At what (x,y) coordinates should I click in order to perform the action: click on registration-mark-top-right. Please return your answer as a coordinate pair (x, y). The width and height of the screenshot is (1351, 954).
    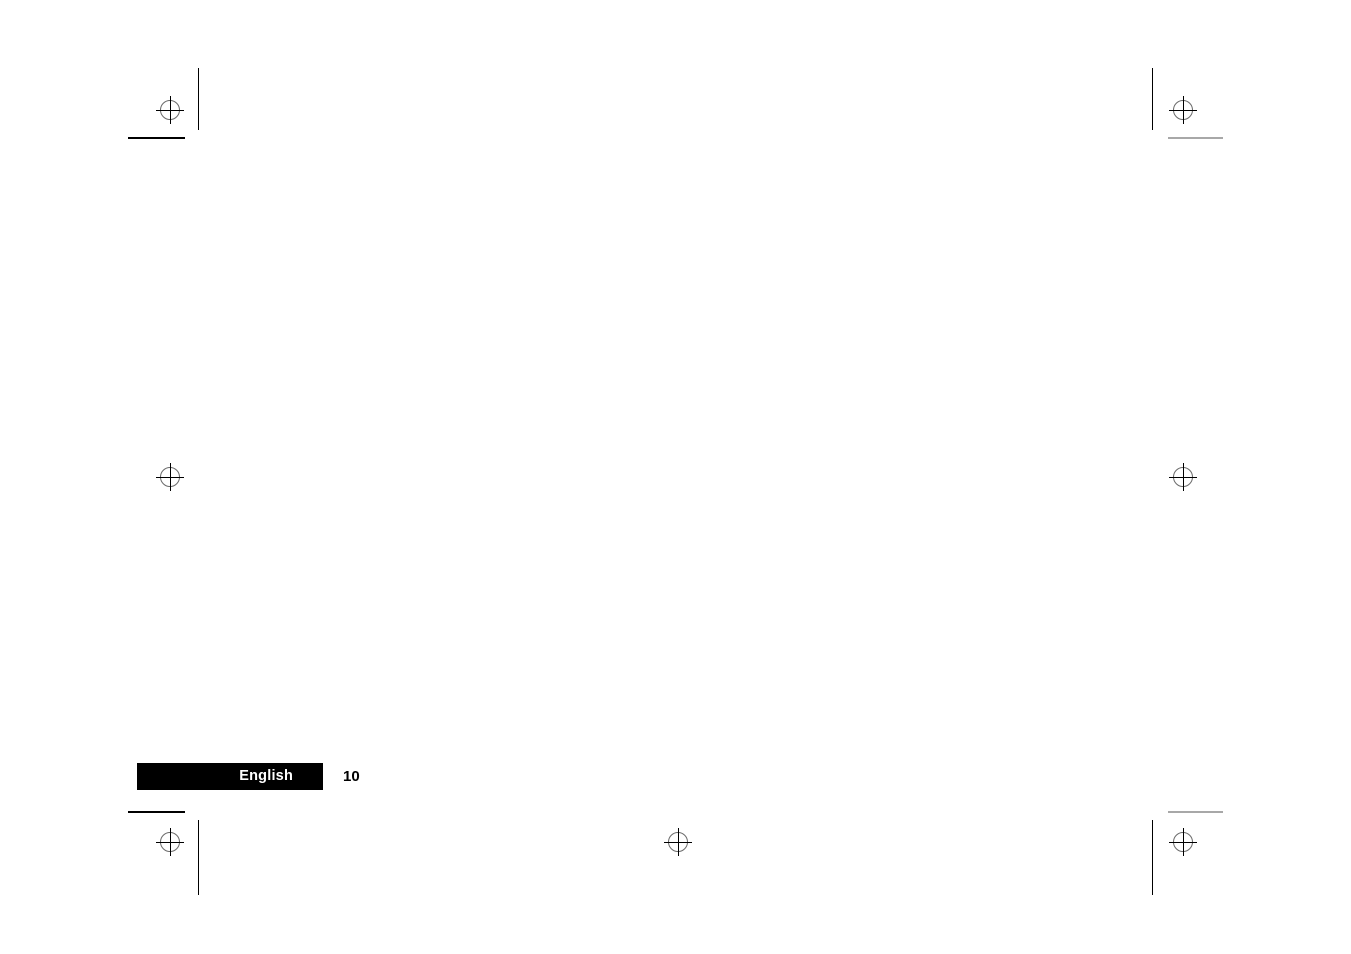
    Looking at the image, I should click on (1183, 110).